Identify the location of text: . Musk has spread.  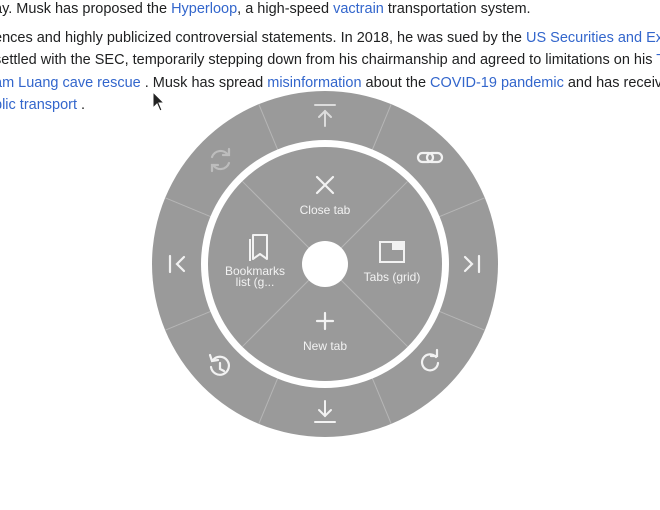
(206, 83).